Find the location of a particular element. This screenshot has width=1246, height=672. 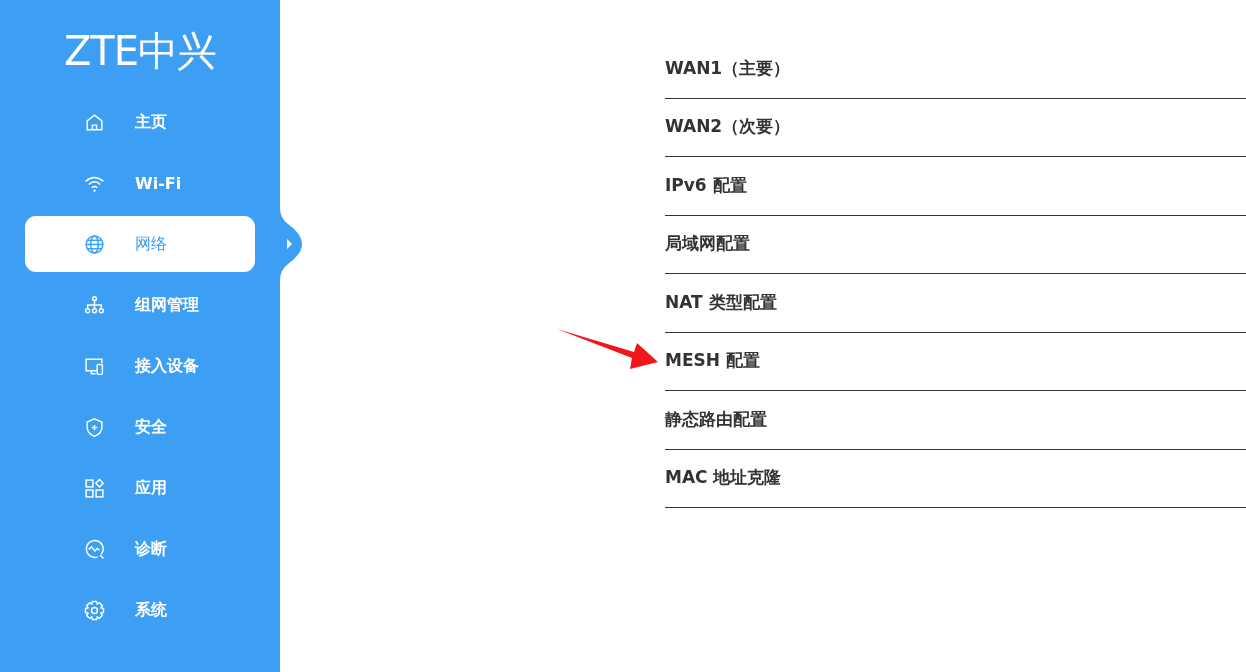

menu-item: WAN2（次要） is located at coordinates (955, 127).